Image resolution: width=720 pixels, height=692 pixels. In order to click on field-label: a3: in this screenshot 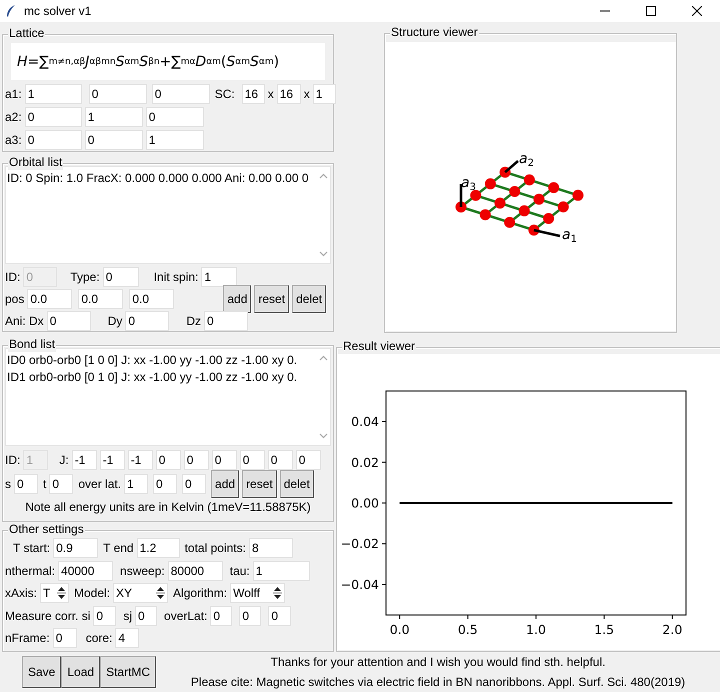, I will do `click(13, 139)`.